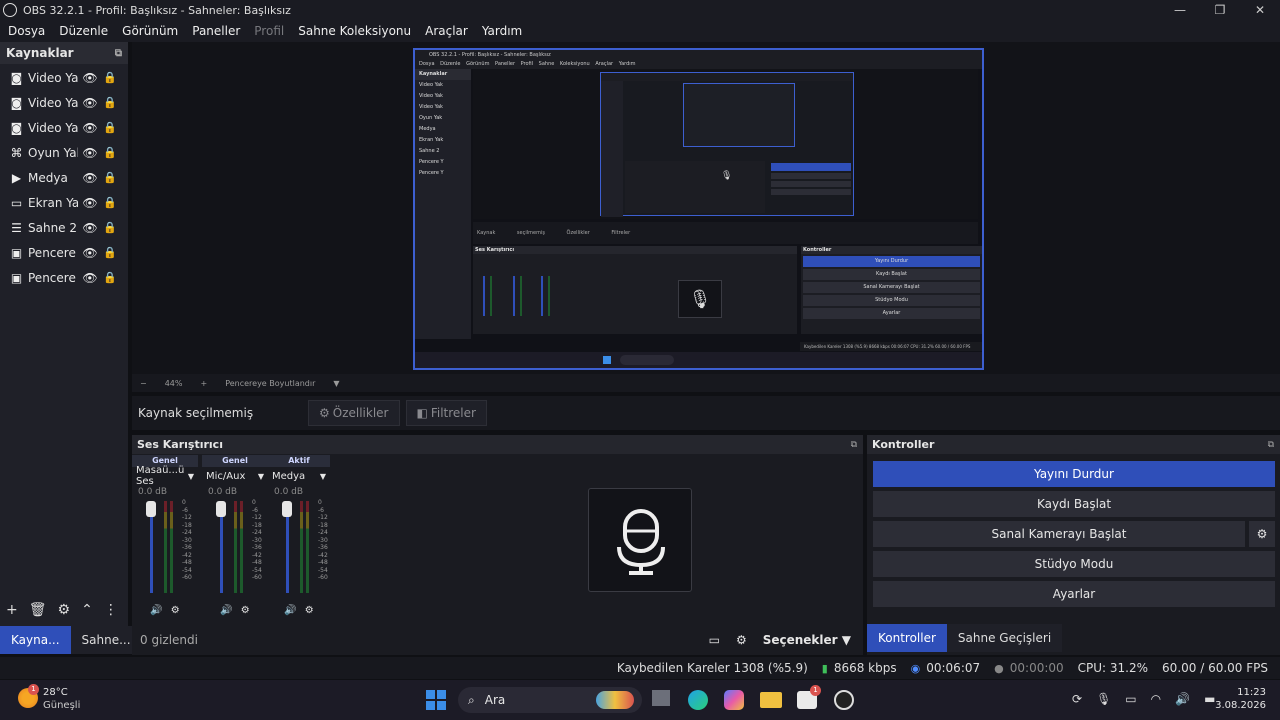 This screenshot has height=720, width=1280. Describe the element at coordinates (1074, 564) in the screenshot. I see `studio-mode-button: Stüdyo Modu` at that location.